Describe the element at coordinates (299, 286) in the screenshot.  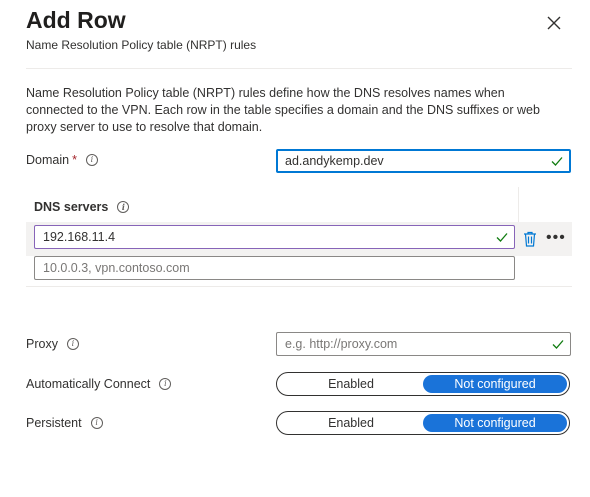
I see `table-bottom-border` at that location.